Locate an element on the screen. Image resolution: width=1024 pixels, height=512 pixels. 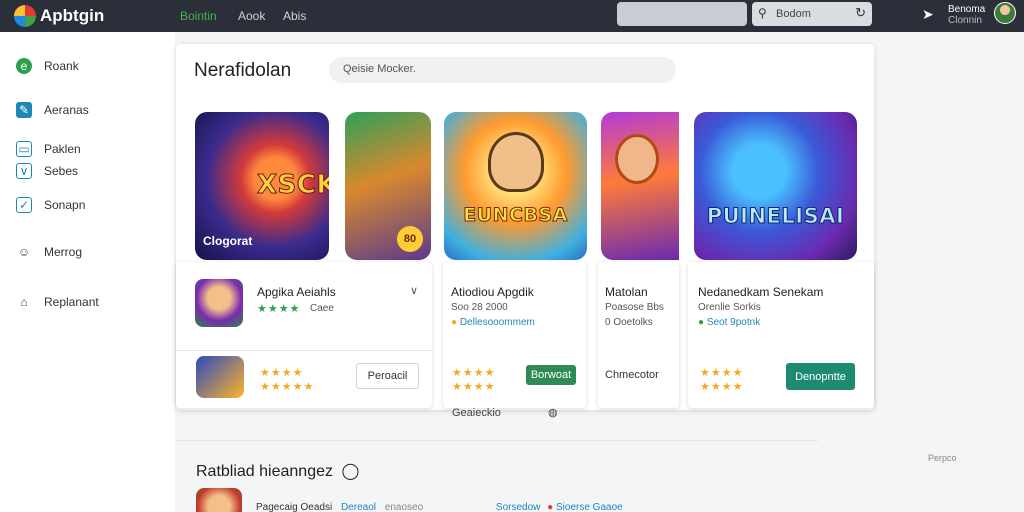
card-title: Atiodiou Apgdik is located at coordinates (492, 292).